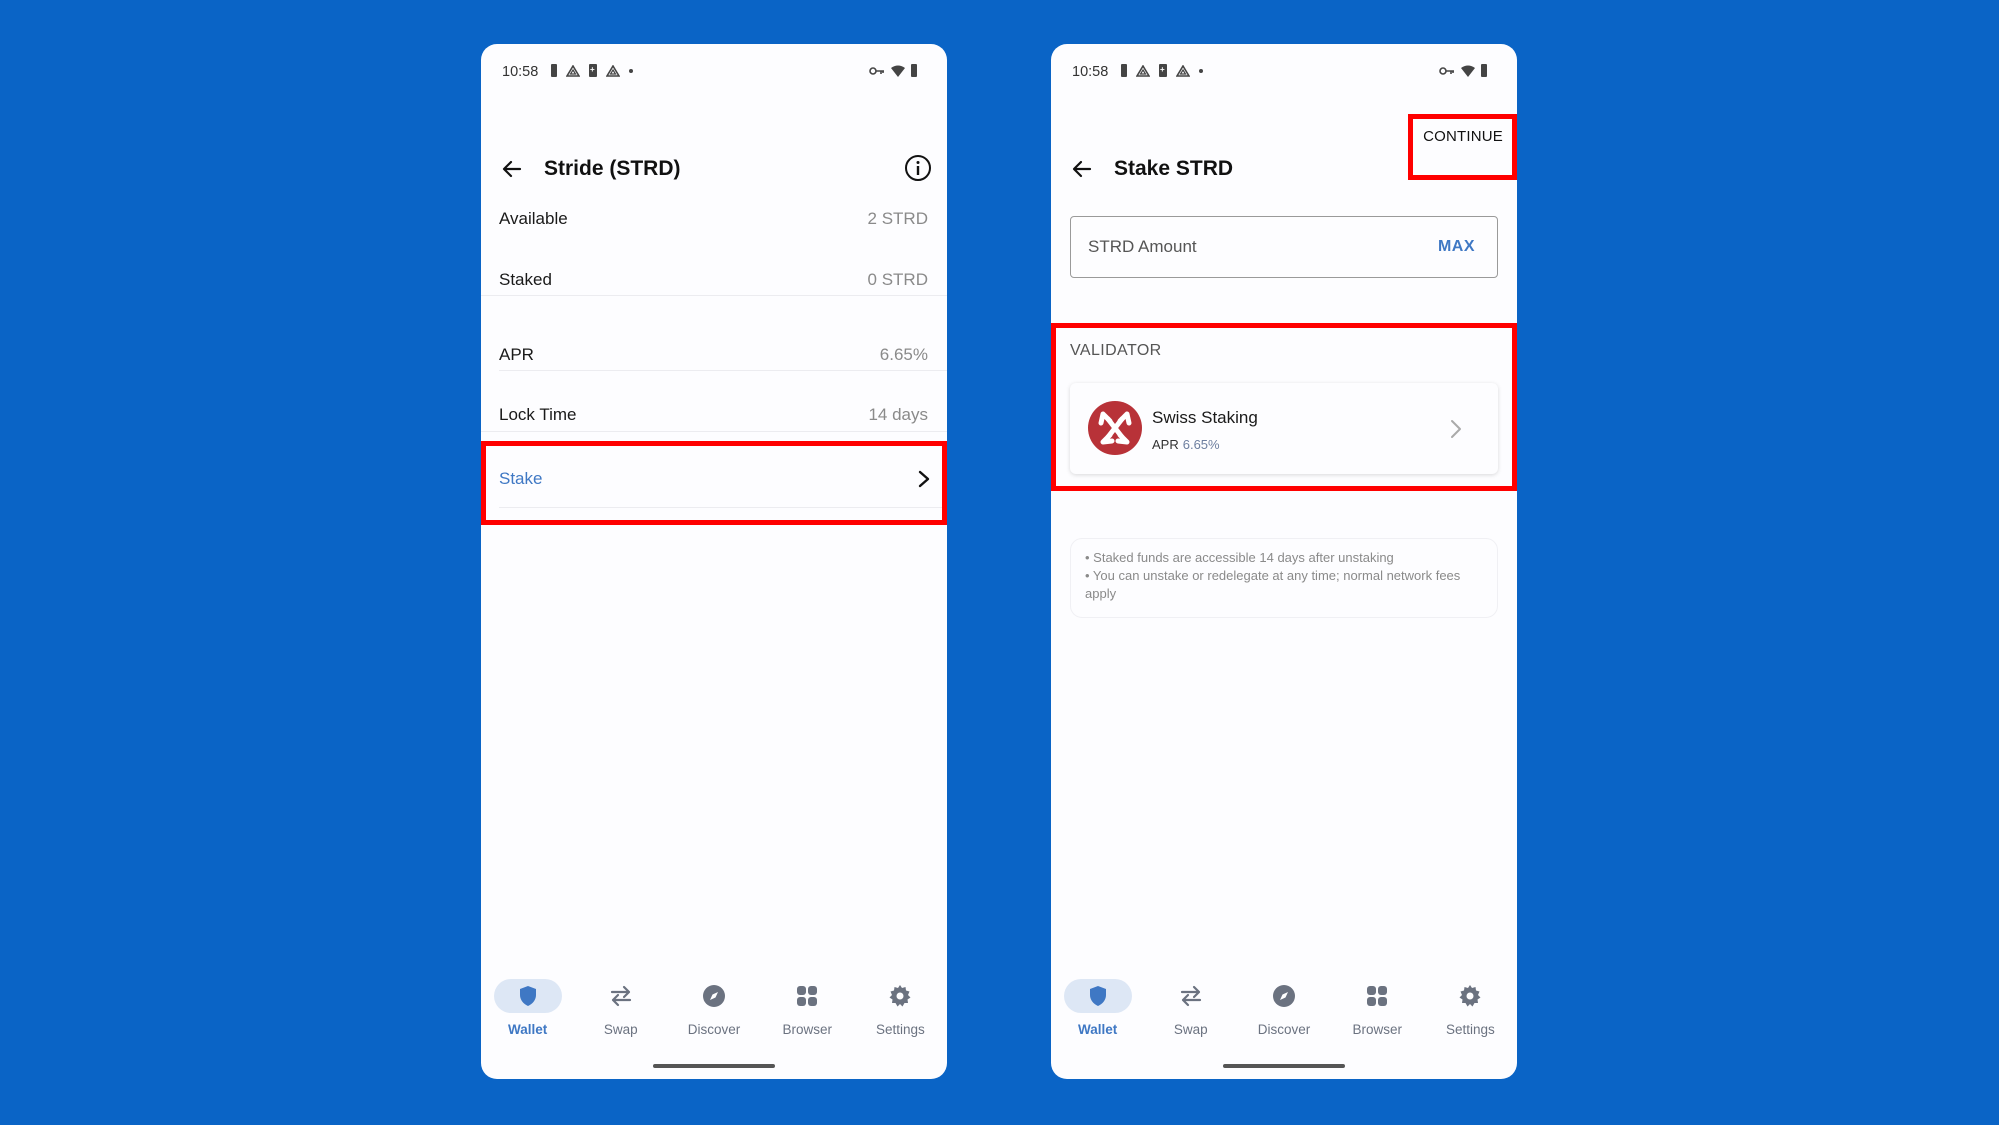  What do you see at coordinates (714, 219) in the screenshot?
I see `row-available: Available 2 STRD` at bounding box center [714, 219].